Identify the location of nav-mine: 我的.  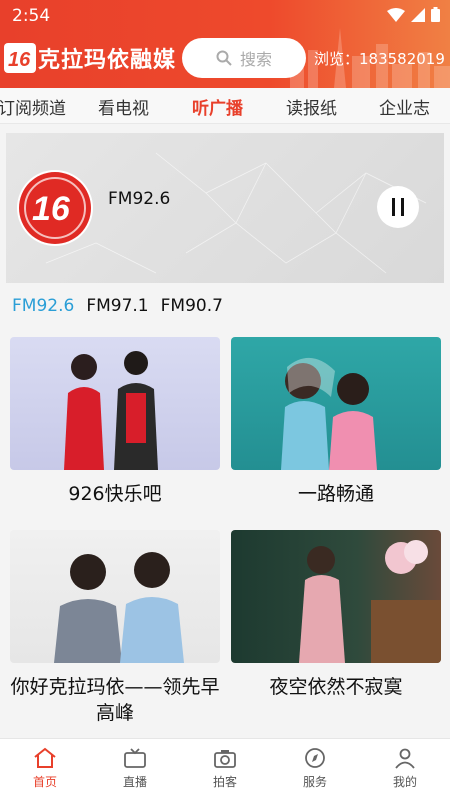
(405, 768).